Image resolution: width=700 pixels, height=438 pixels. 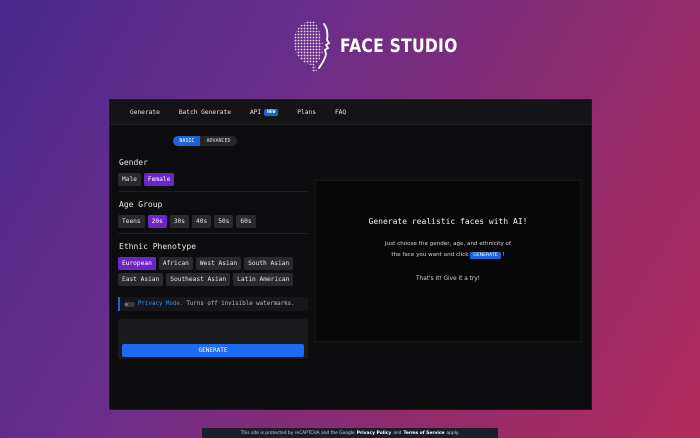 I want to click on nav-generate: Generate, so click(x=145, y=112).